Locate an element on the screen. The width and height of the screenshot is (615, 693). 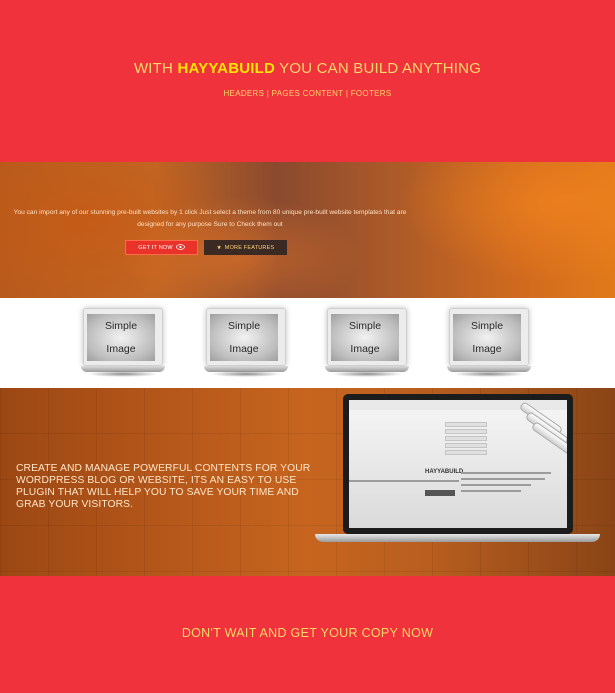
screen-brand: HAYYABUILD is located at coordinates (444, 472).